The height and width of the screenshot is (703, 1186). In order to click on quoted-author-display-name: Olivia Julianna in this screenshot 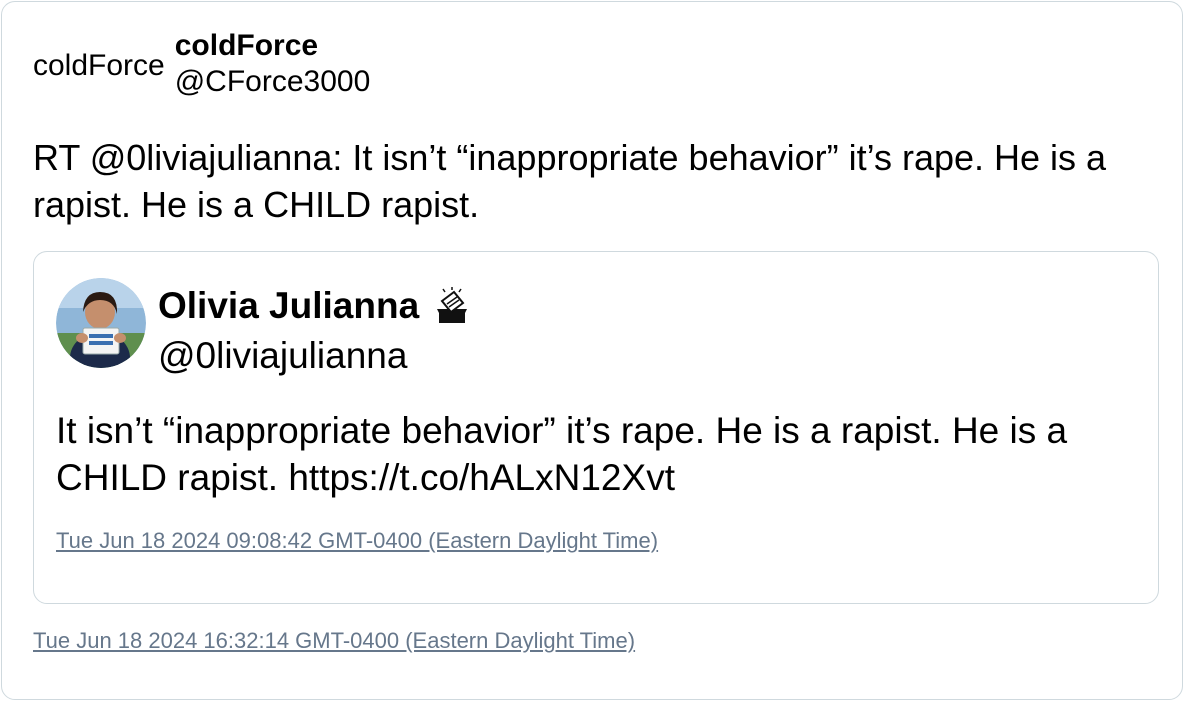, I will do `click(288, 306)`.